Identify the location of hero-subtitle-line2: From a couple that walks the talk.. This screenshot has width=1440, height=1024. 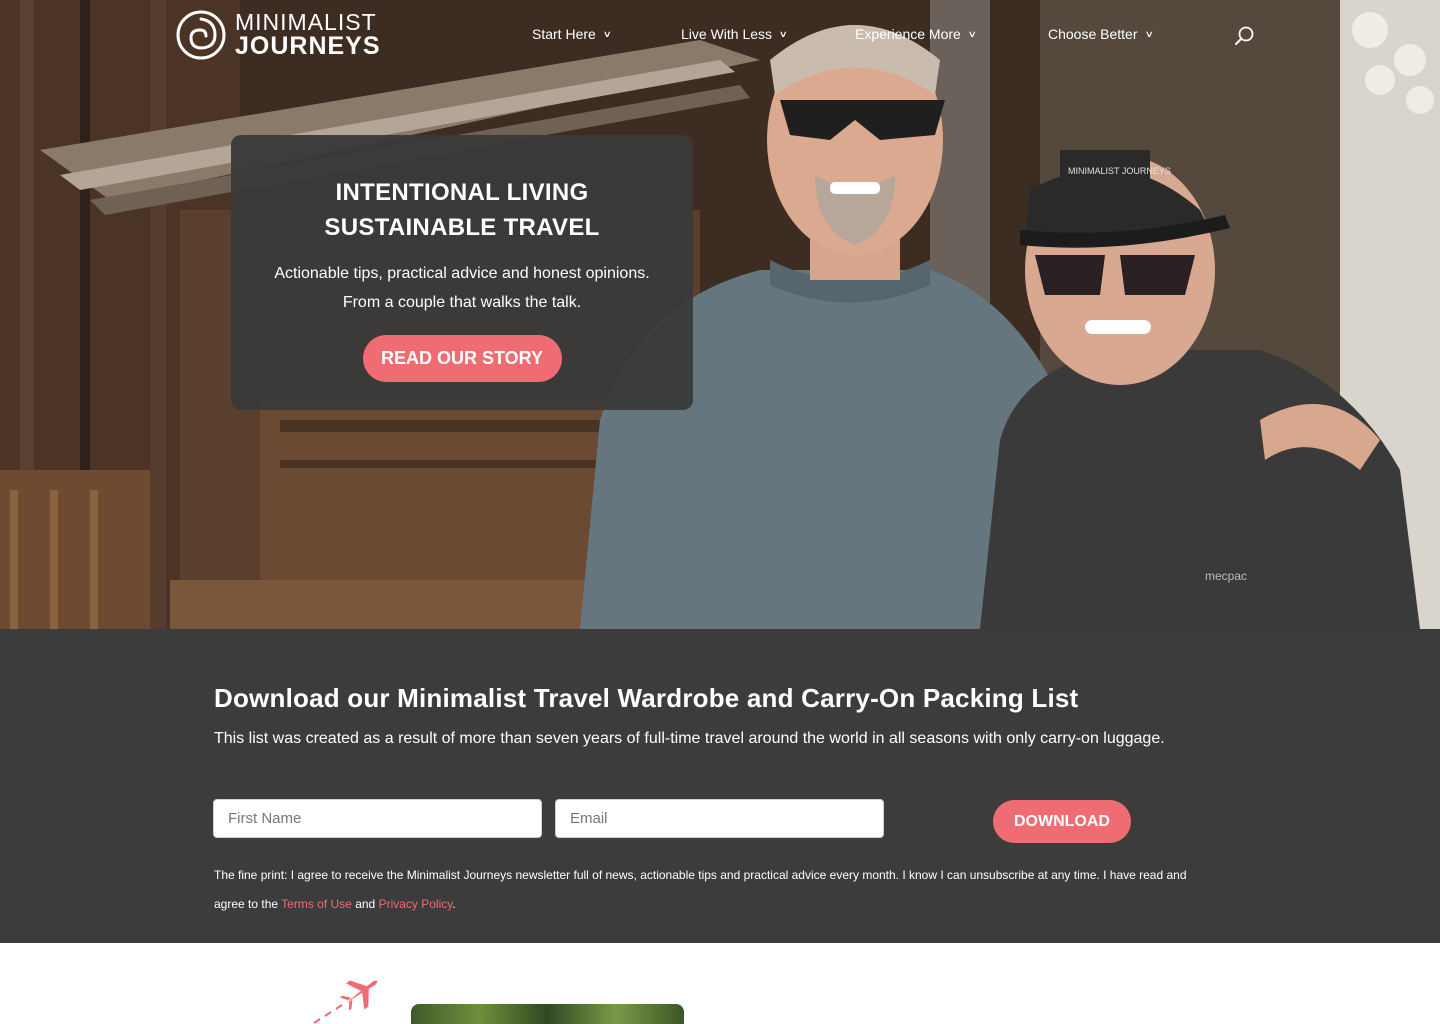
(462, 302).